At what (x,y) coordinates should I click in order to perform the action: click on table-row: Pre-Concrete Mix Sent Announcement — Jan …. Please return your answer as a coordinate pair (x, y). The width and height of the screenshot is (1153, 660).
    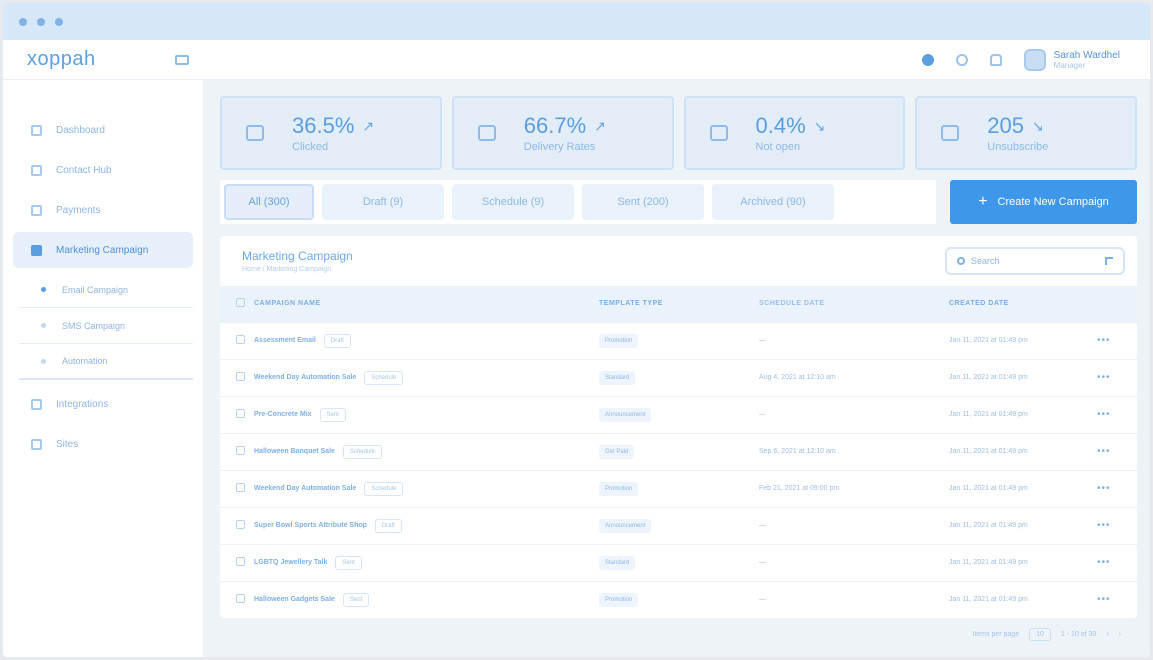
    Looking at the image, I should click on (678, 414).